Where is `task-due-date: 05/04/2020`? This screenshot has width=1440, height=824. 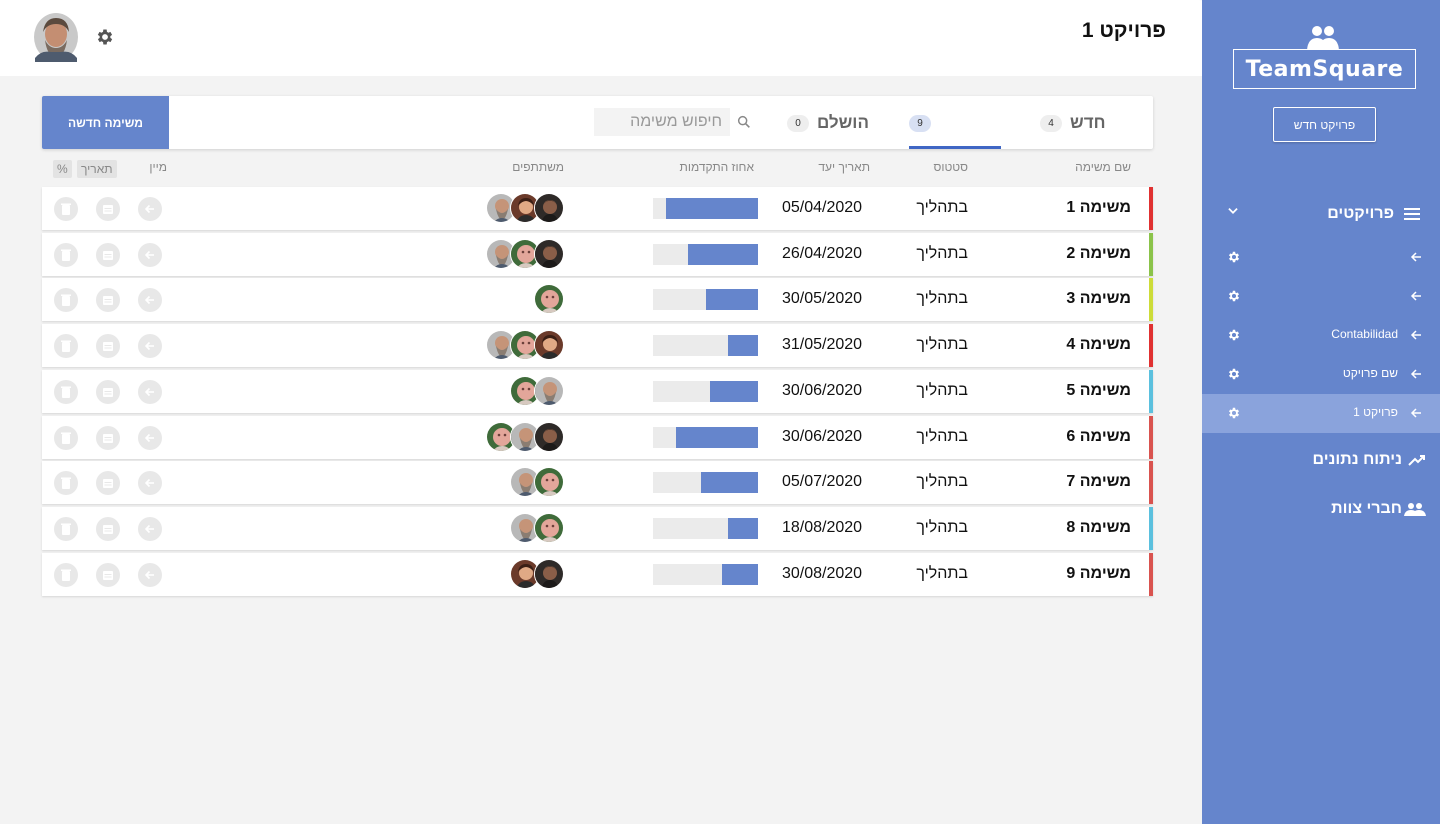
task-due-date: 05/04/2020 is located at coordinates (822, 207).